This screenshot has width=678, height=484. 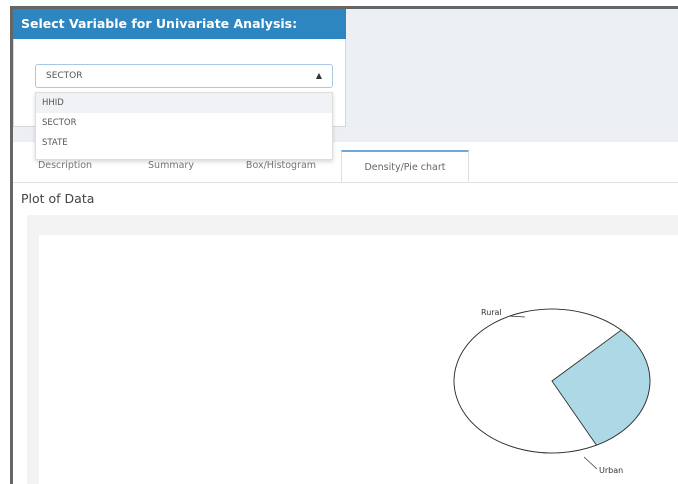 What do you see at coordinates (64, 76) in the screenshot?
I see `select-value: SECTOR` at bounding box center [64, 76].